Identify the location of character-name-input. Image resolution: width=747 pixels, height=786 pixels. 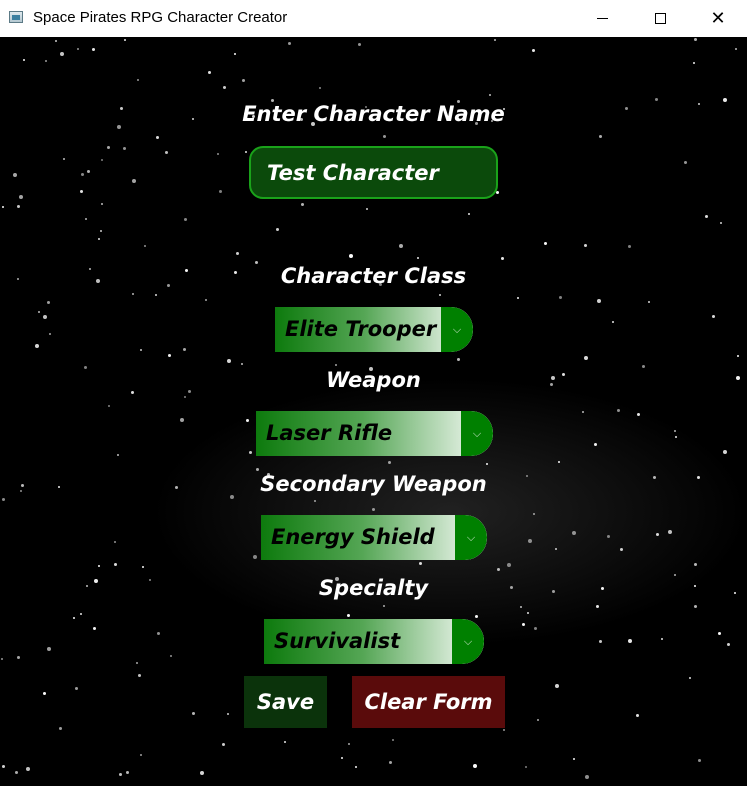
(373, 172).